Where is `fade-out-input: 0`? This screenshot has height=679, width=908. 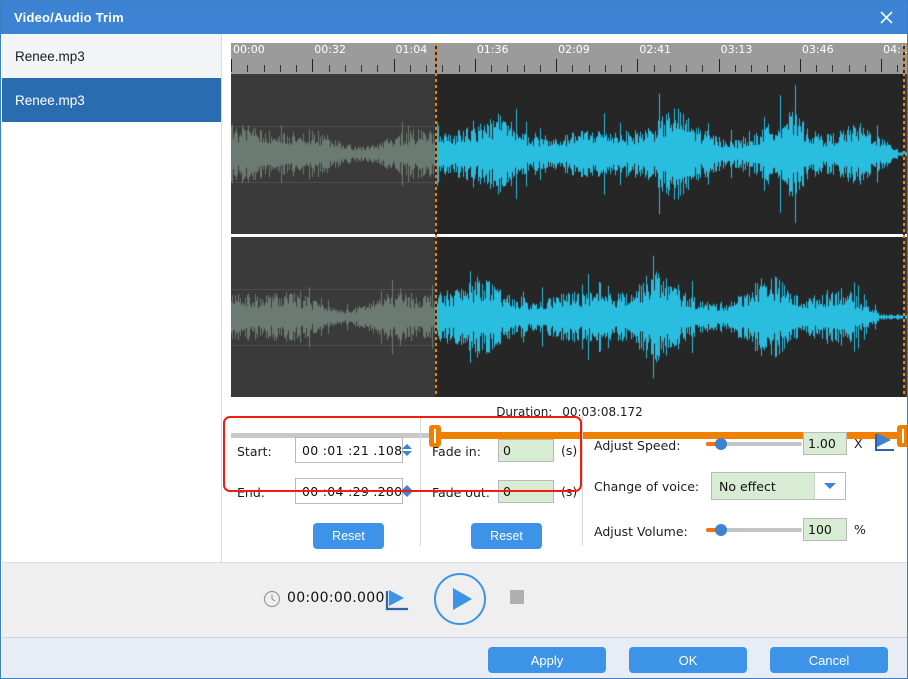
fade-out-input: 0 is located at coordinates (526, 491).